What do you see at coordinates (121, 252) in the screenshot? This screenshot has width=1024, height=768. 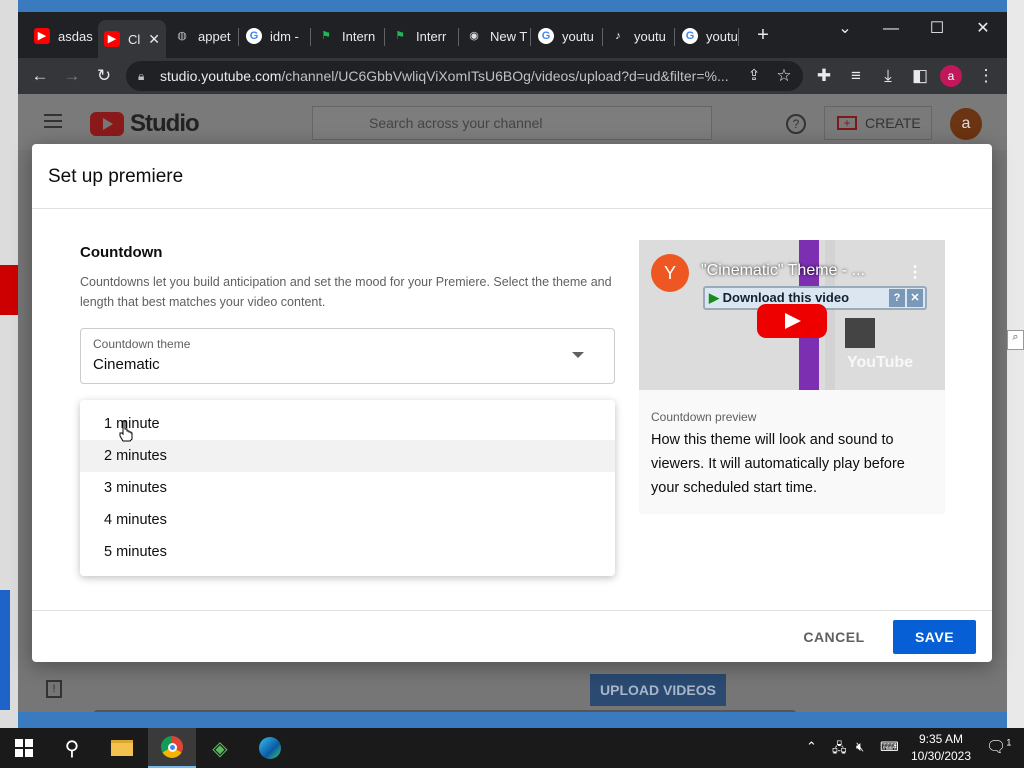 I see `countdown-heading: Countdown` at bounding box center [121, 252].